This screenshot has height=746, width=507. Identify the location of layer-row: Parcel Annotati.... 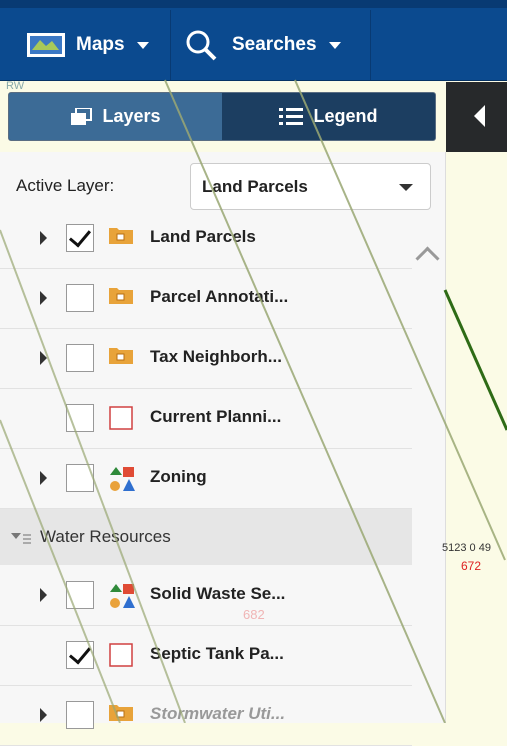
(206, 298).